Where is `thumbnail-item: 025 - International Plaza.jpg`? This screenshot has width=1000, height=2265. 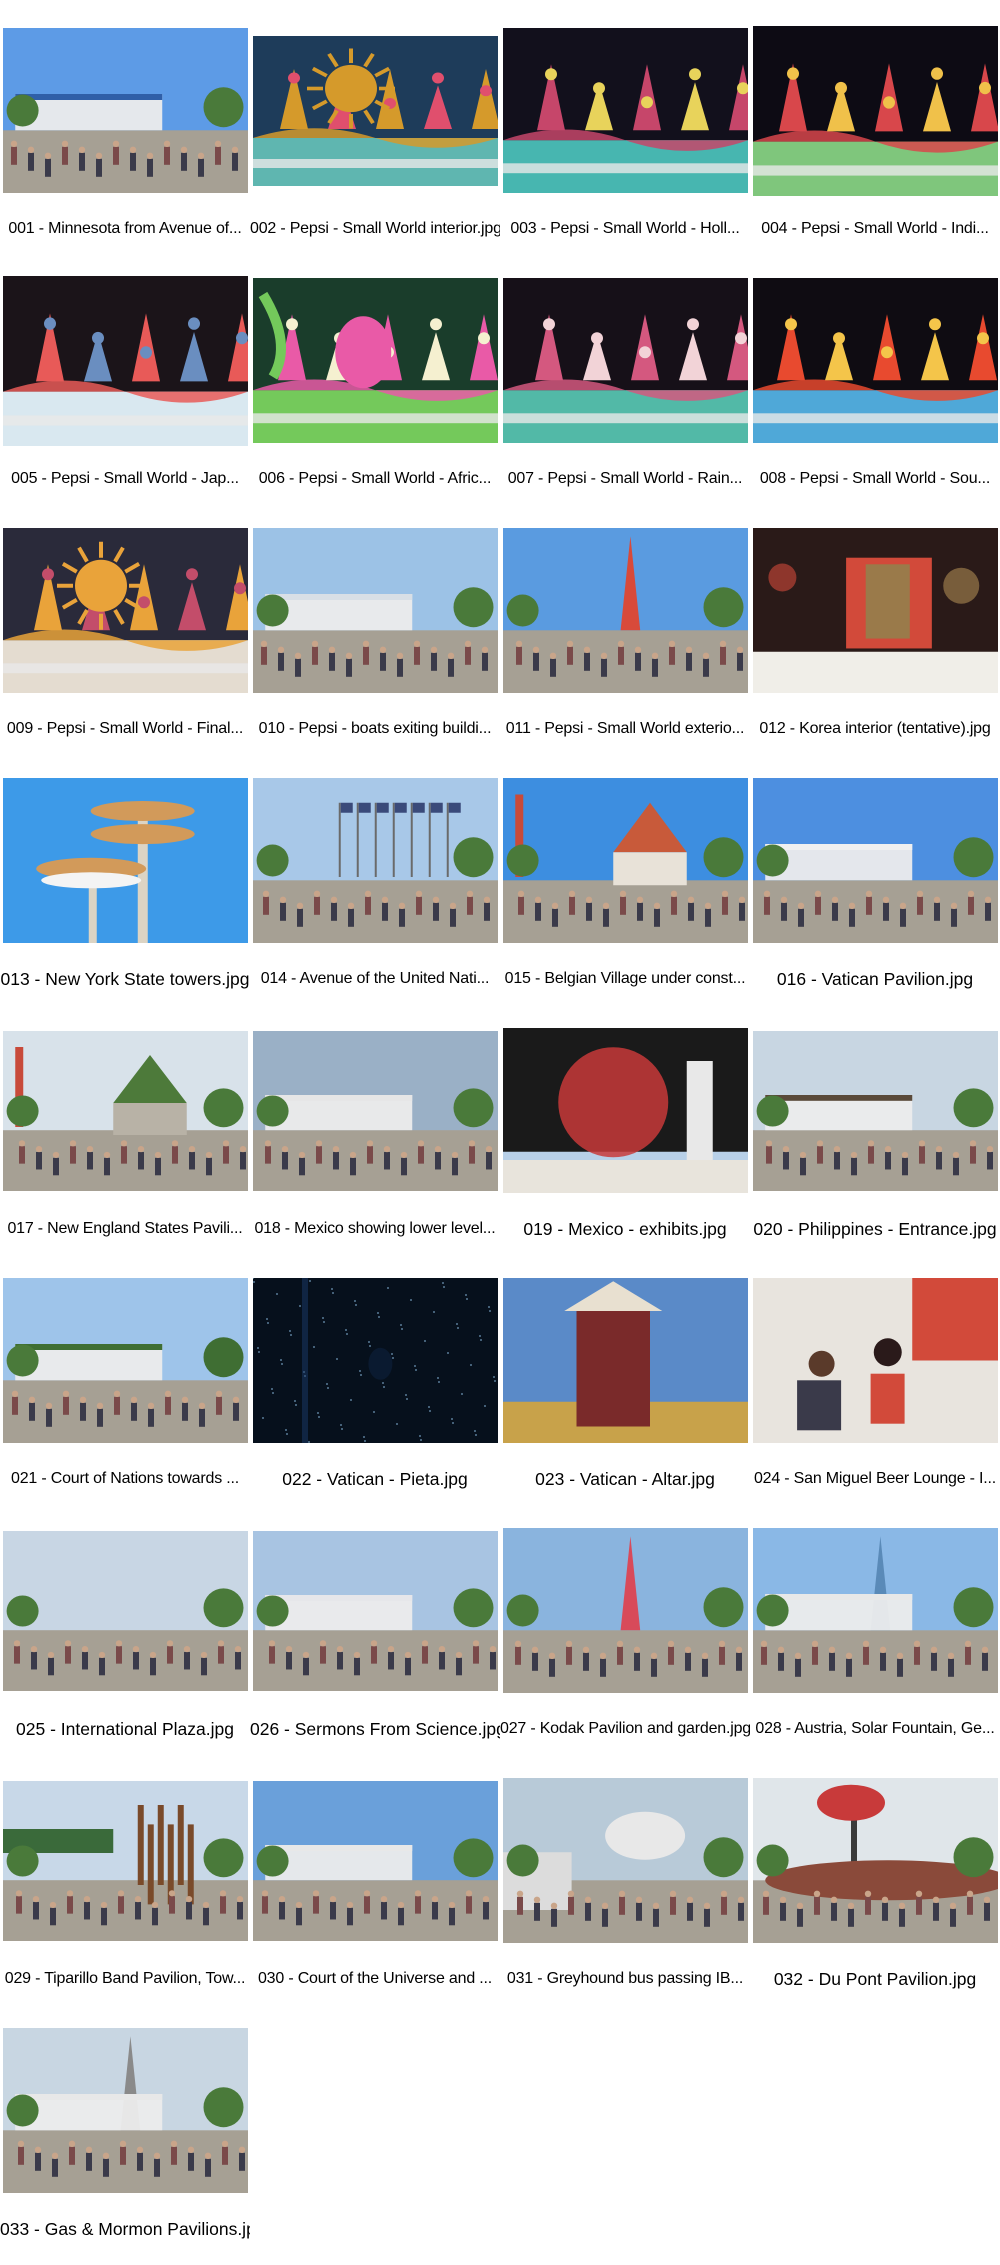
thumbnail-item: 025 - International Plaza.jpg is located at coordinates (125, 1633).